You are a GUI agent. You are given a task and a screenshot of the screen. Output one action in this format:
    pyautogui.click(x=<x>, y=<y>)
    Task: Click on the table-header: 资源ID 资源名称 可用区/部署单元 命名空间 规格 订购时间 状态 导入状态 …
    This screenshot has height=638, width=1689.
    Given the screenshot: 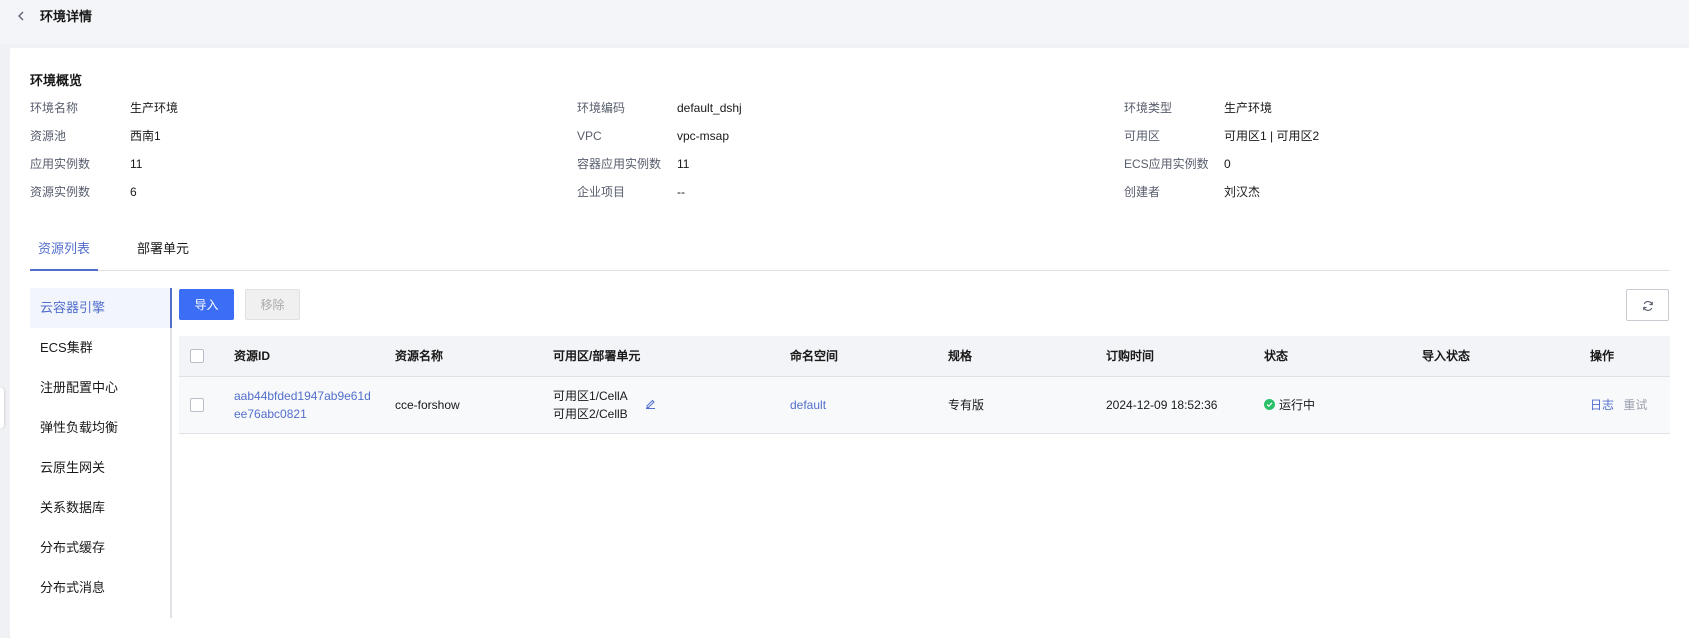 What is the action you would take?
    pyautogui.click(x=924, y=356)
    